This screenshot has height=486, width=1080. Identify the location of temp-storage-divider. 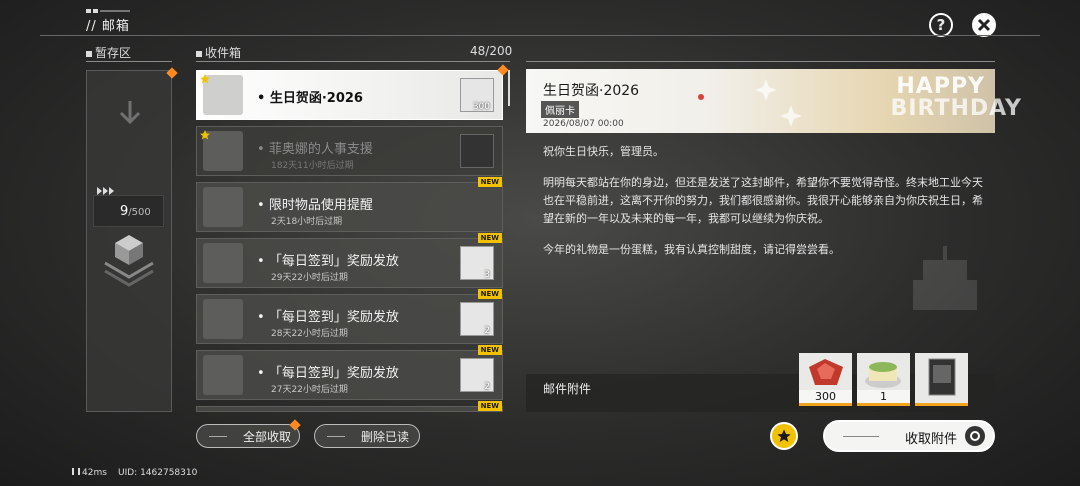
(129, 61).